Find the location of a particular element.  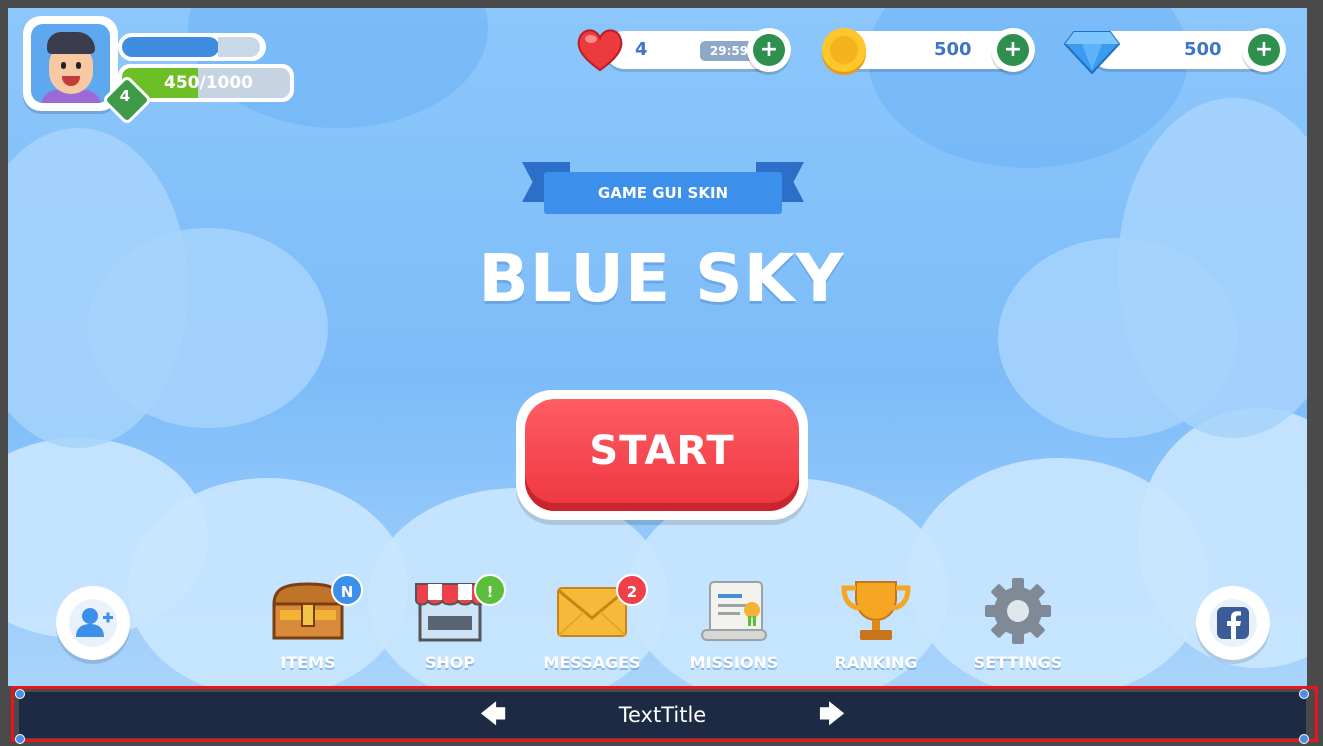

menu-item-settings: SETTINGS is located at coordinates (1018, 625).